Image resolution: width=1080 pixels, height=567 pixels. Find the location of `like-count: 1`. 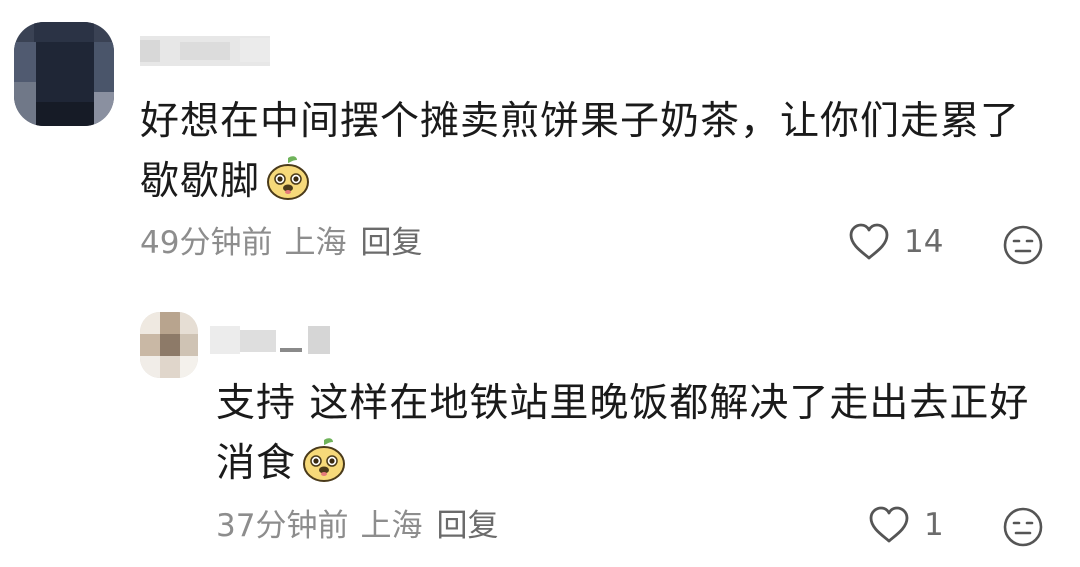

like-count: 1 is located at coordinates (934, 525).